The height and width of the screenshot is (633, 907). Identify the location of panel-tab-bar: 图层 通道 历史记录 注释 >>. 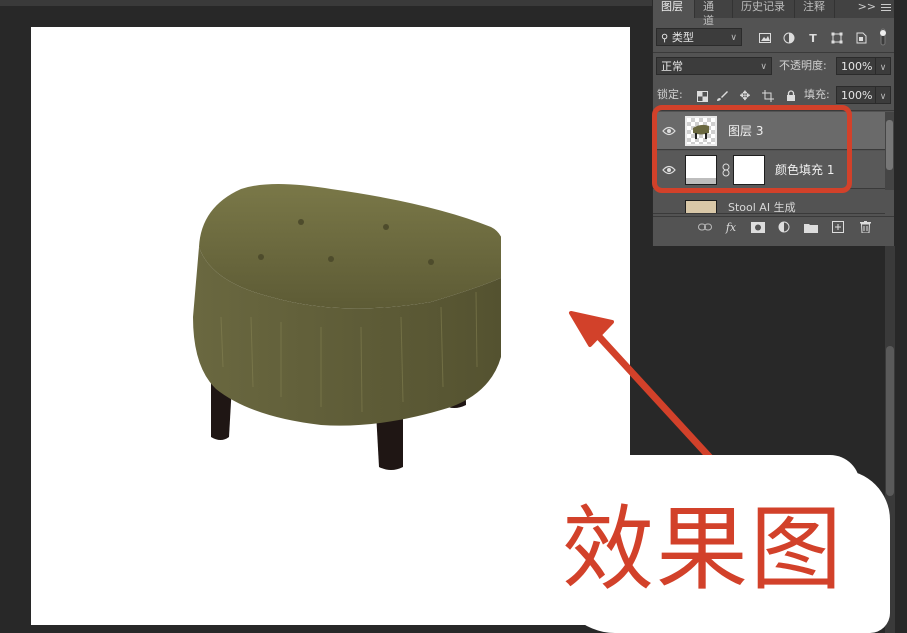
(773, 13).